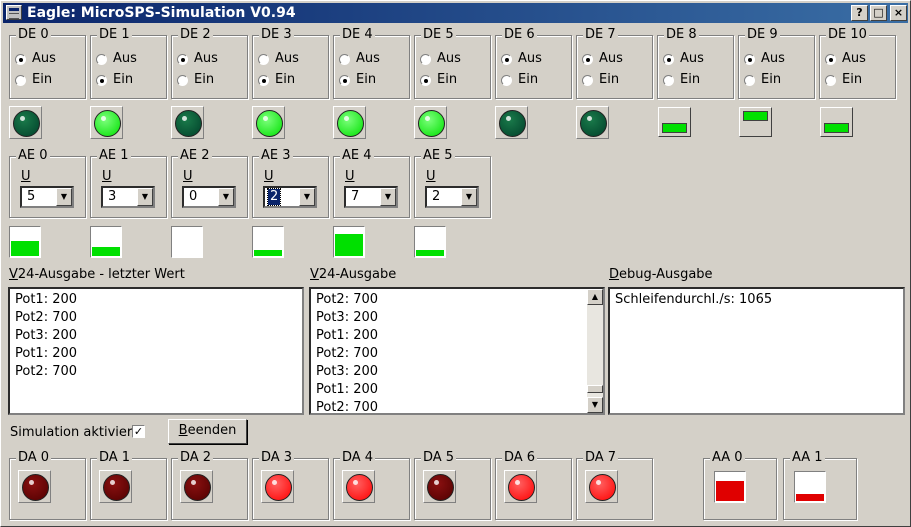  I want to click on de-group: DE 3 Aus Ein, so click(290, 63).